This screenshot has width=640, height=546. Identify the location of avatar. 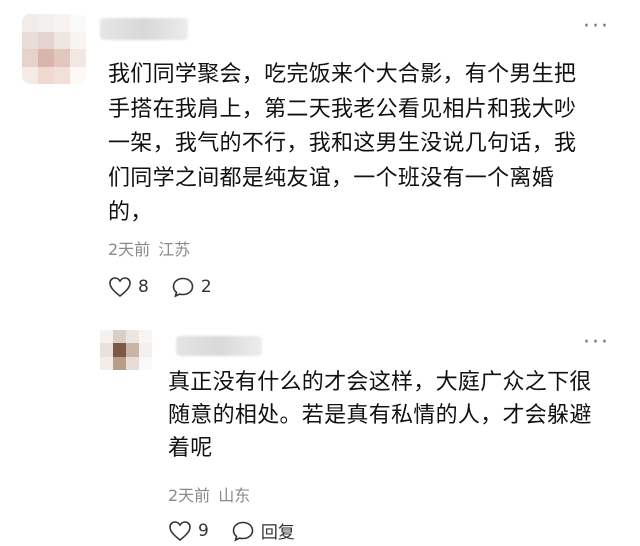
(54, 49).